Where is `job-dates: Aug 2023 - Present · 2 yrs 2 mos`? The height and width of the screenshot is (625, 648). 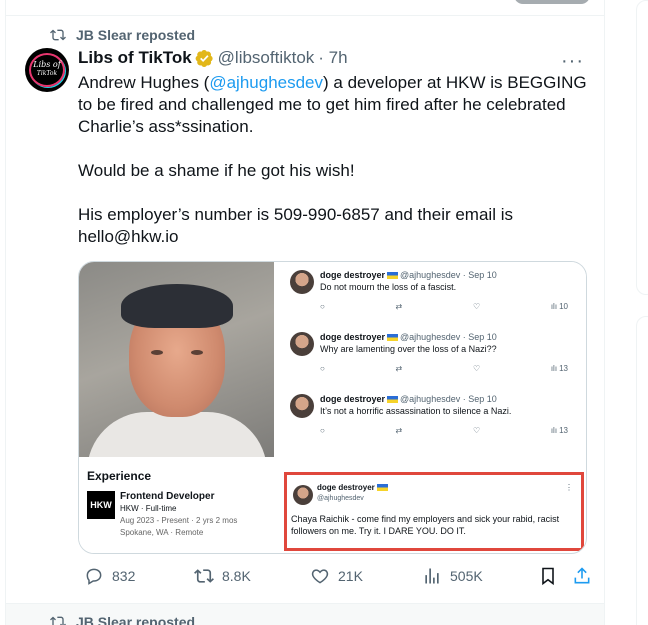
job-dates: Aug 2023 - Present · 2 yrs 2 mos is located at coordinates (179, 520).